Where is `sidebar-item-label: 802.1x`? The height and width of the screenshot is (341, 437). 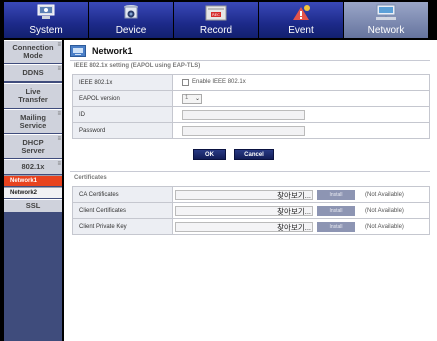
sidebar-item-label: 802.1x is located at coordinates (33, 166).